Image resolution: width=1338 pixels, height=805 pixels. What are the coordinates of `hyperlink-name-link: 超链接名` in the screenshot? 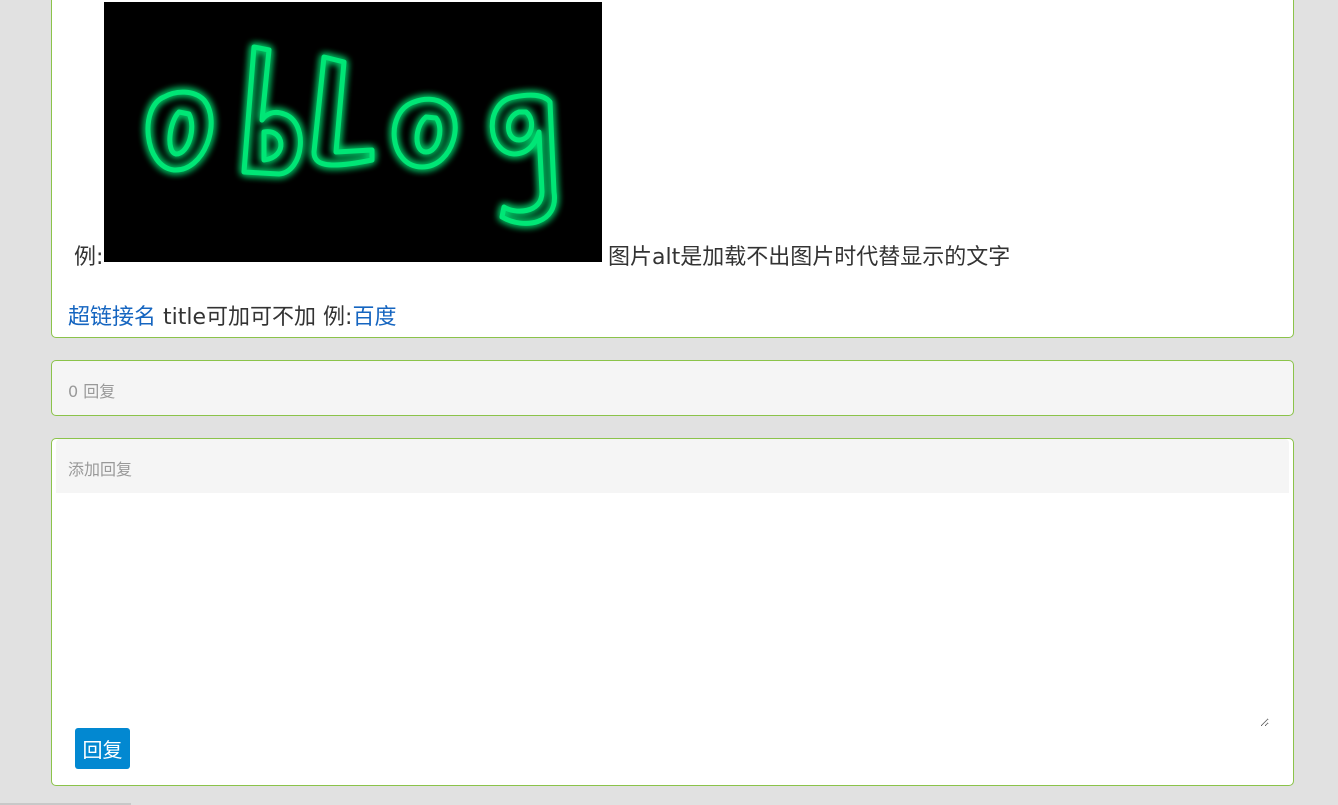 It's located at (112, 317).